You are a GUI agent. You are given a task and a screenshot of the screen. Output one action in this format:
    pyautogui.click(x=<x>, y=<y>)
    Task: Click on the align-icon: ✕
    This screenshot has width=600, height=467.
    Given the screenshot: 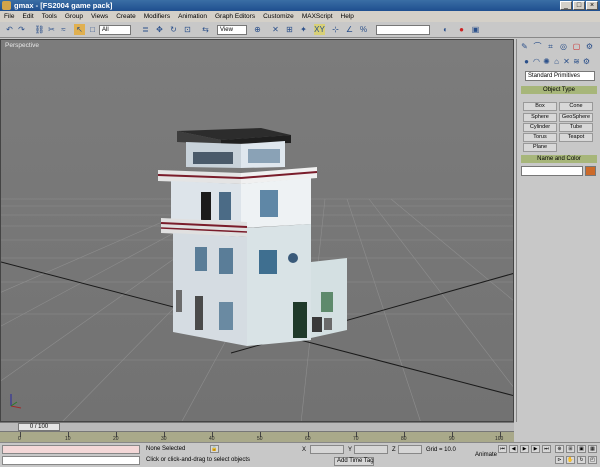 What is the action you would take?
    pyautogui.click(x=275, y=29)
    